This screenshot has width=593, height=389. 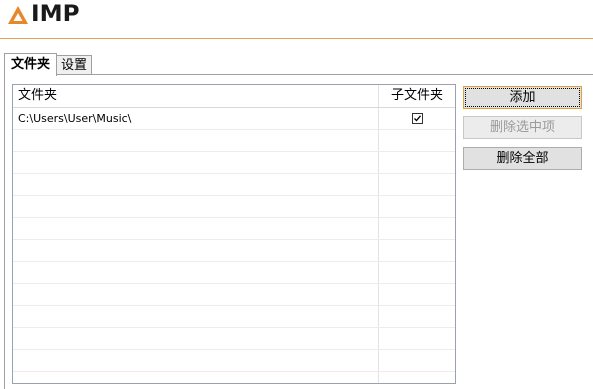 I want to click on table-row: C:\Users\User\Music\, so click(x=234, y=119).